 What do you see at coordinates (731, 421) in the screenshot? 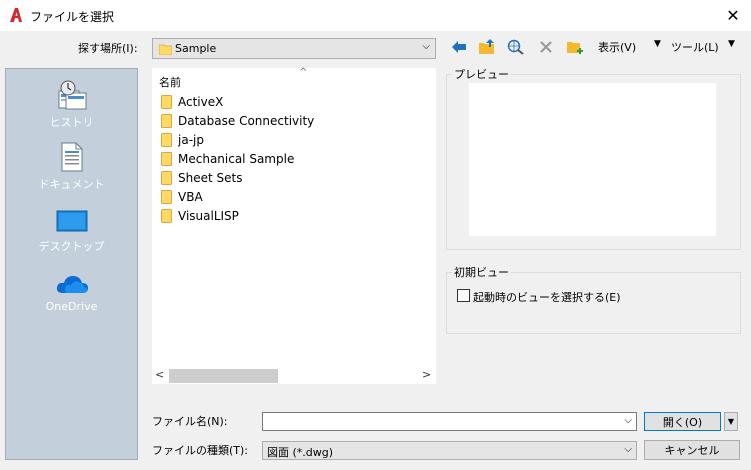
I see `open-options-dropdown: ▼` at bounding box center [731, 421].